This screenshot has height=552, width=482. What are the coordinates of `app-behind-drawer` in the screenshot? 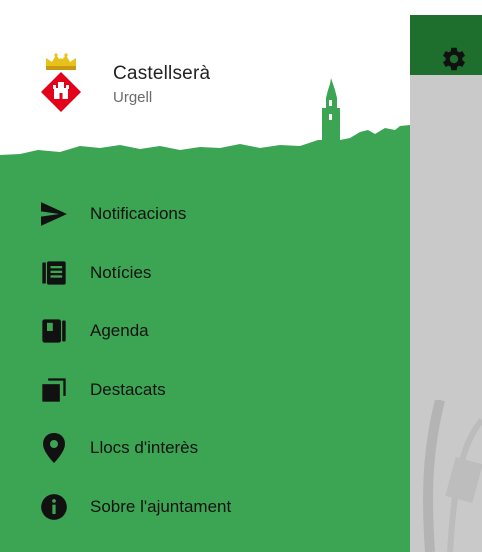 It's located at (446, 276).